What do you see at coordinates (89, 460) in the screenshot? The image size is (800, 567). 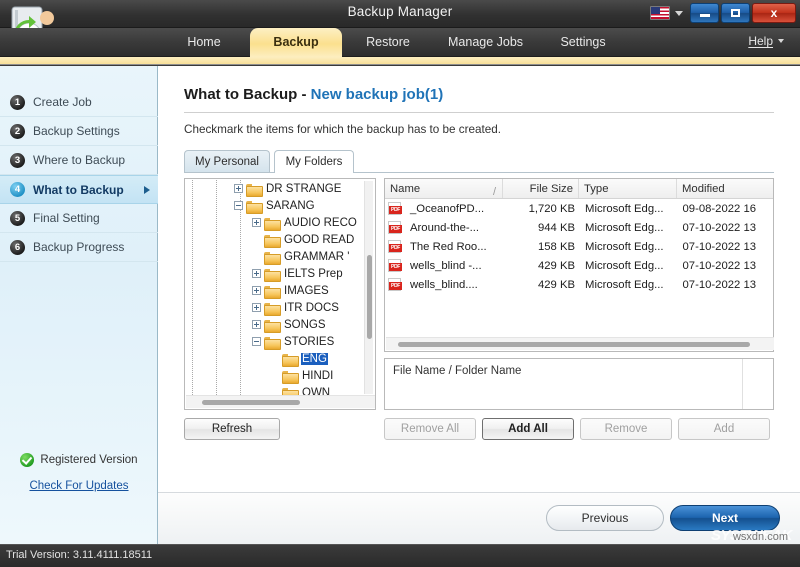 I see `registered-label: Registered Version` at bounding box center [89, 460].